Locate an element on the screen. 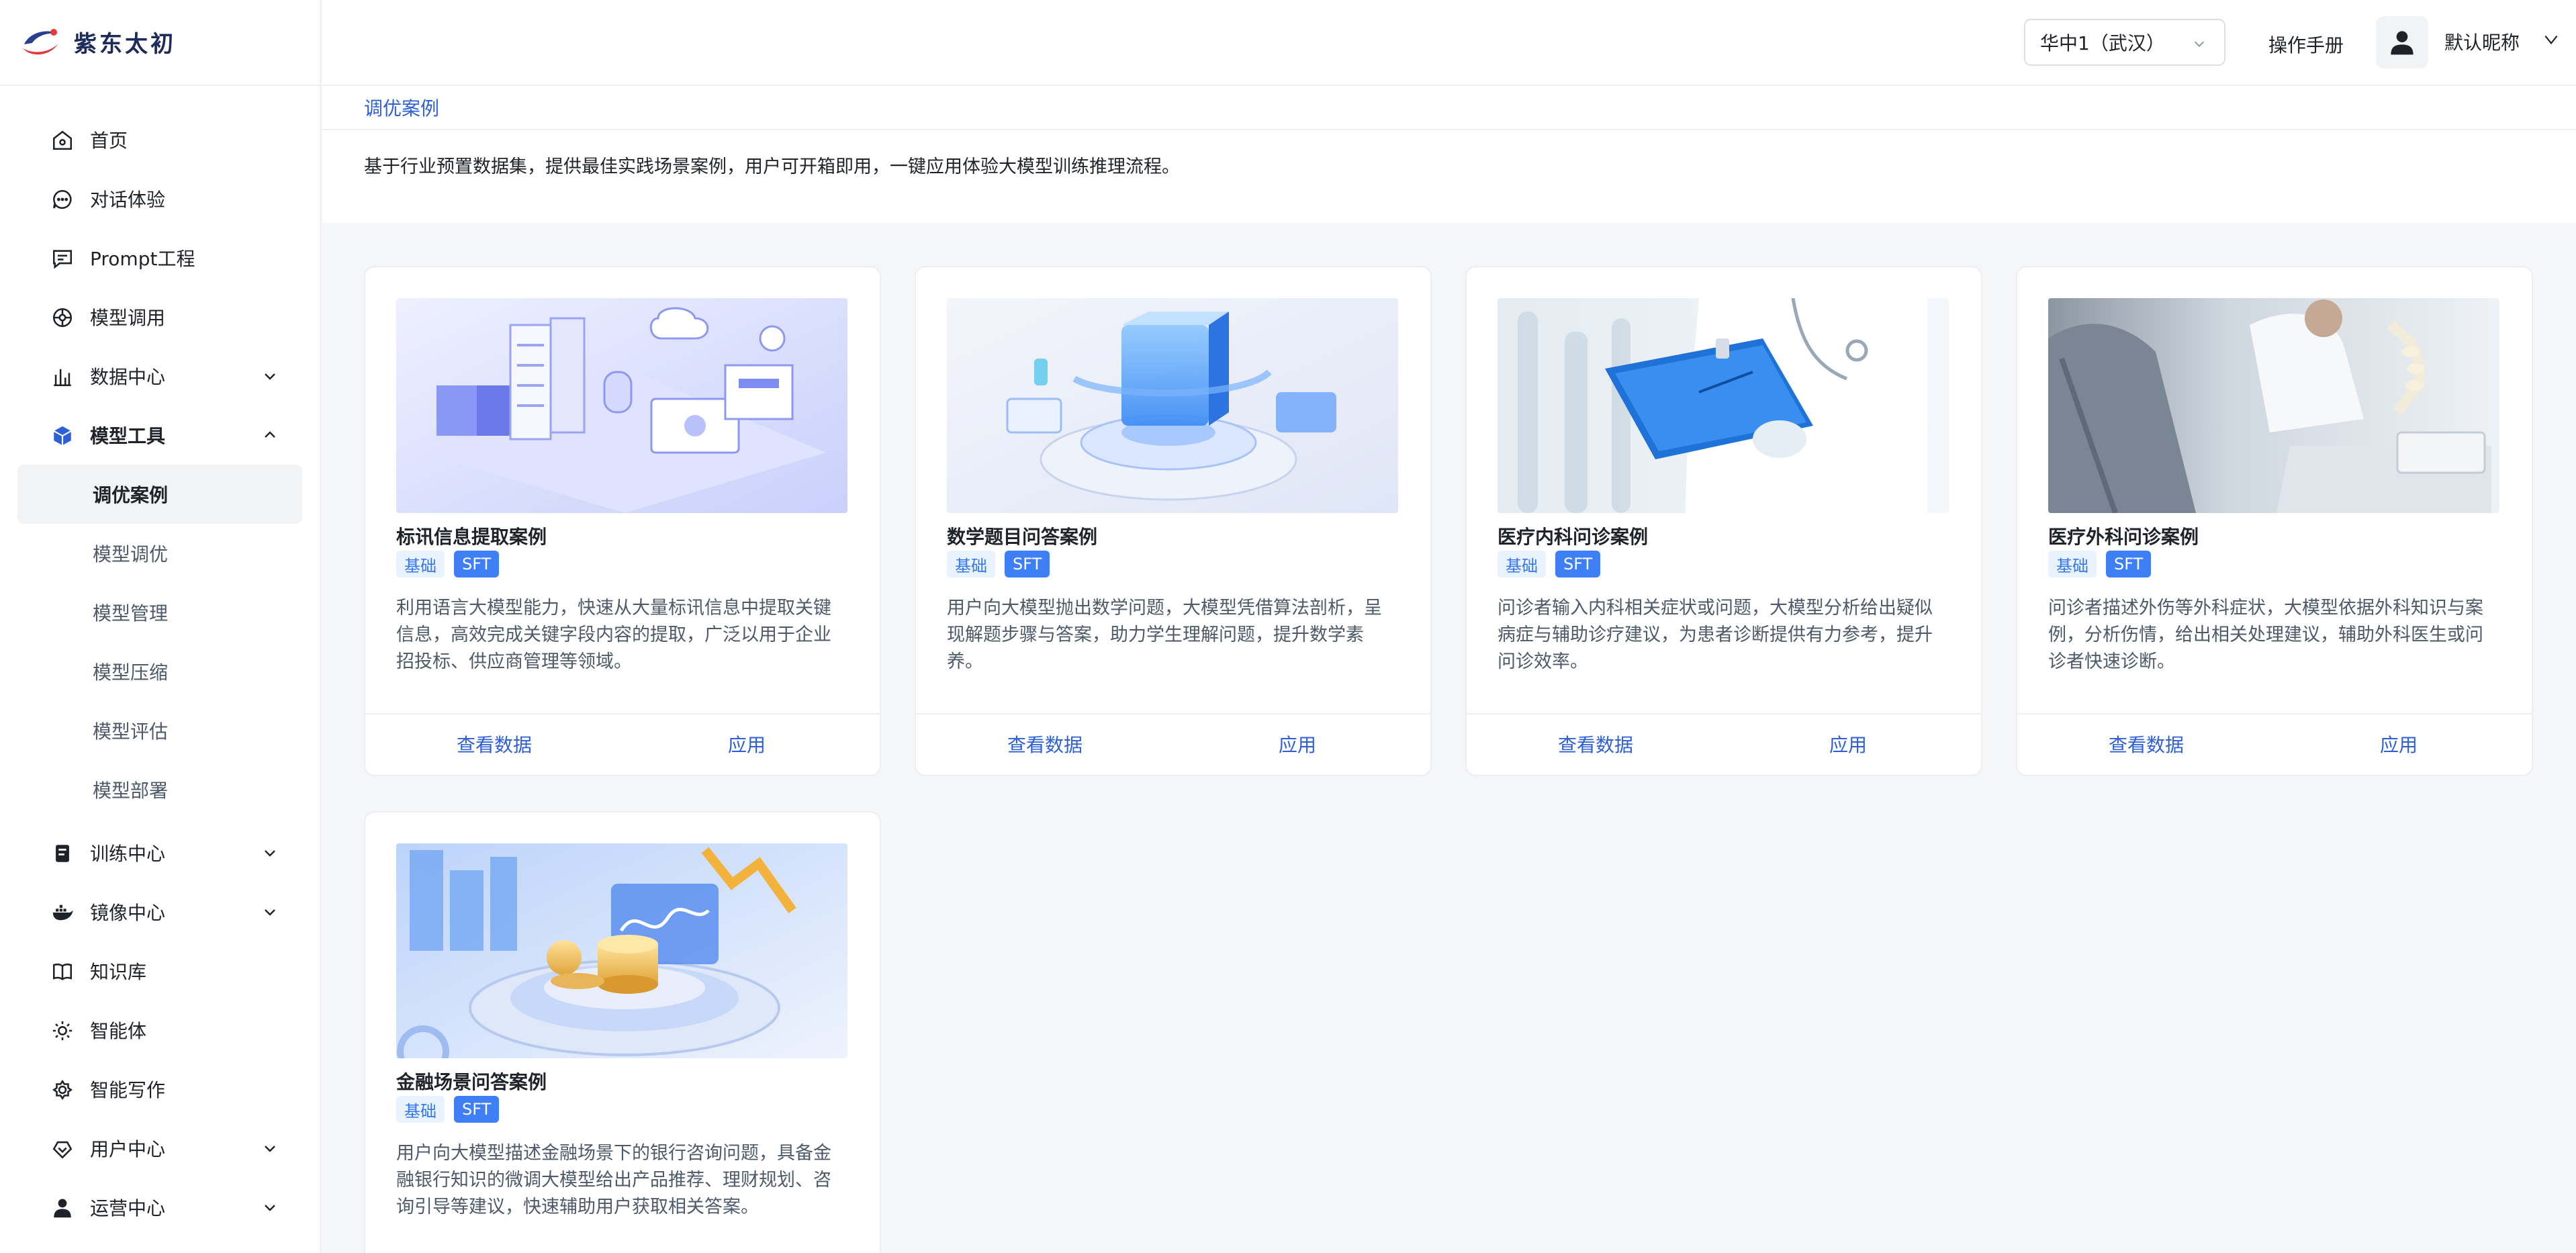 This screenshot has height=1253, width=2576. sidebar-item-data-center: 数据中心 is located at coordinates (160, 376).